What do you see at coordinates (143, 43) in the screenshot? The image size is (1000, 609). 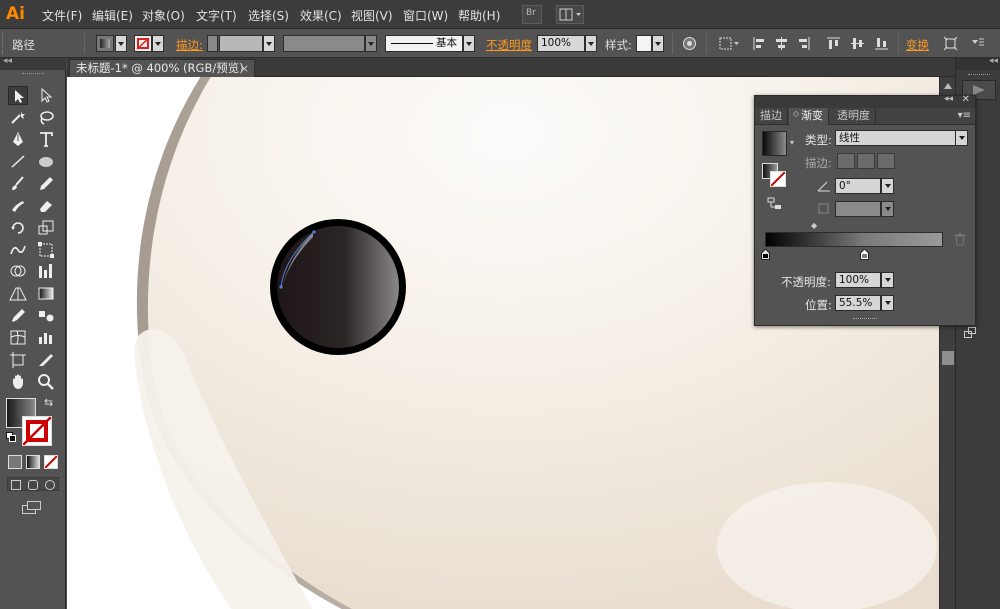 I see `stroke-swatch` at bounding box center [143, 43].